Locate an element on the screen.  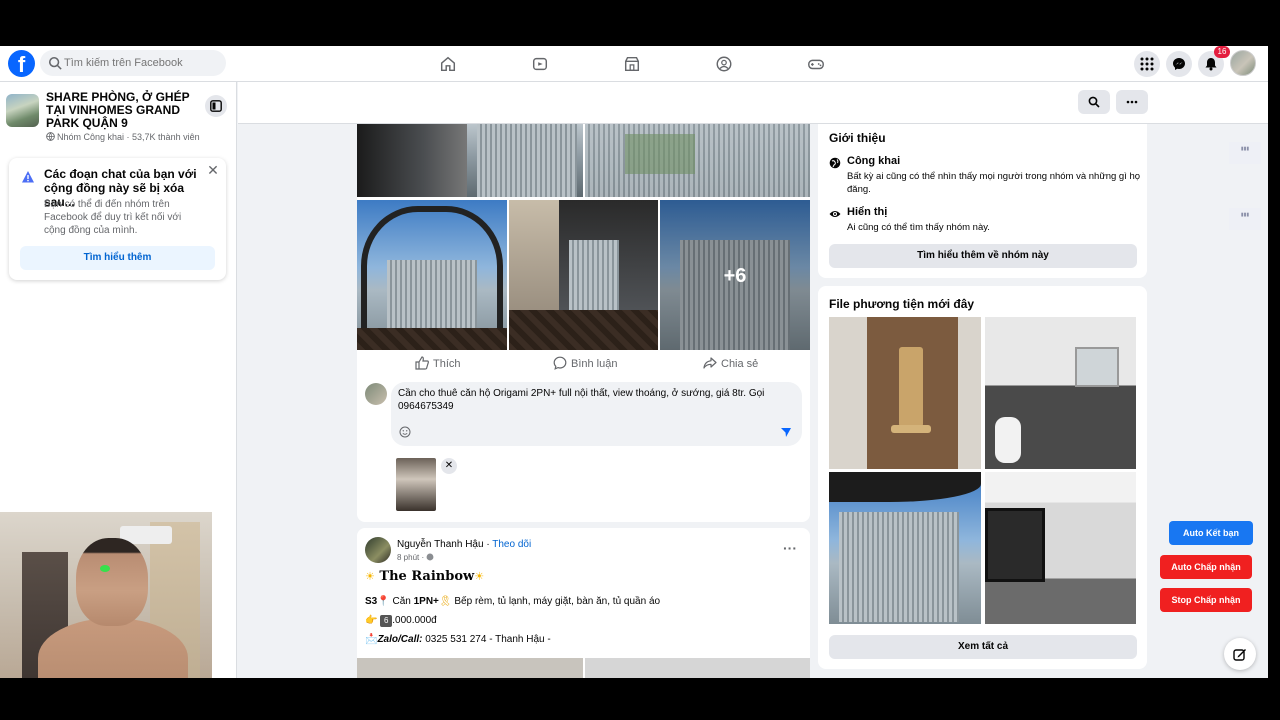
emoji-icon is located at coordinates (405, 432).